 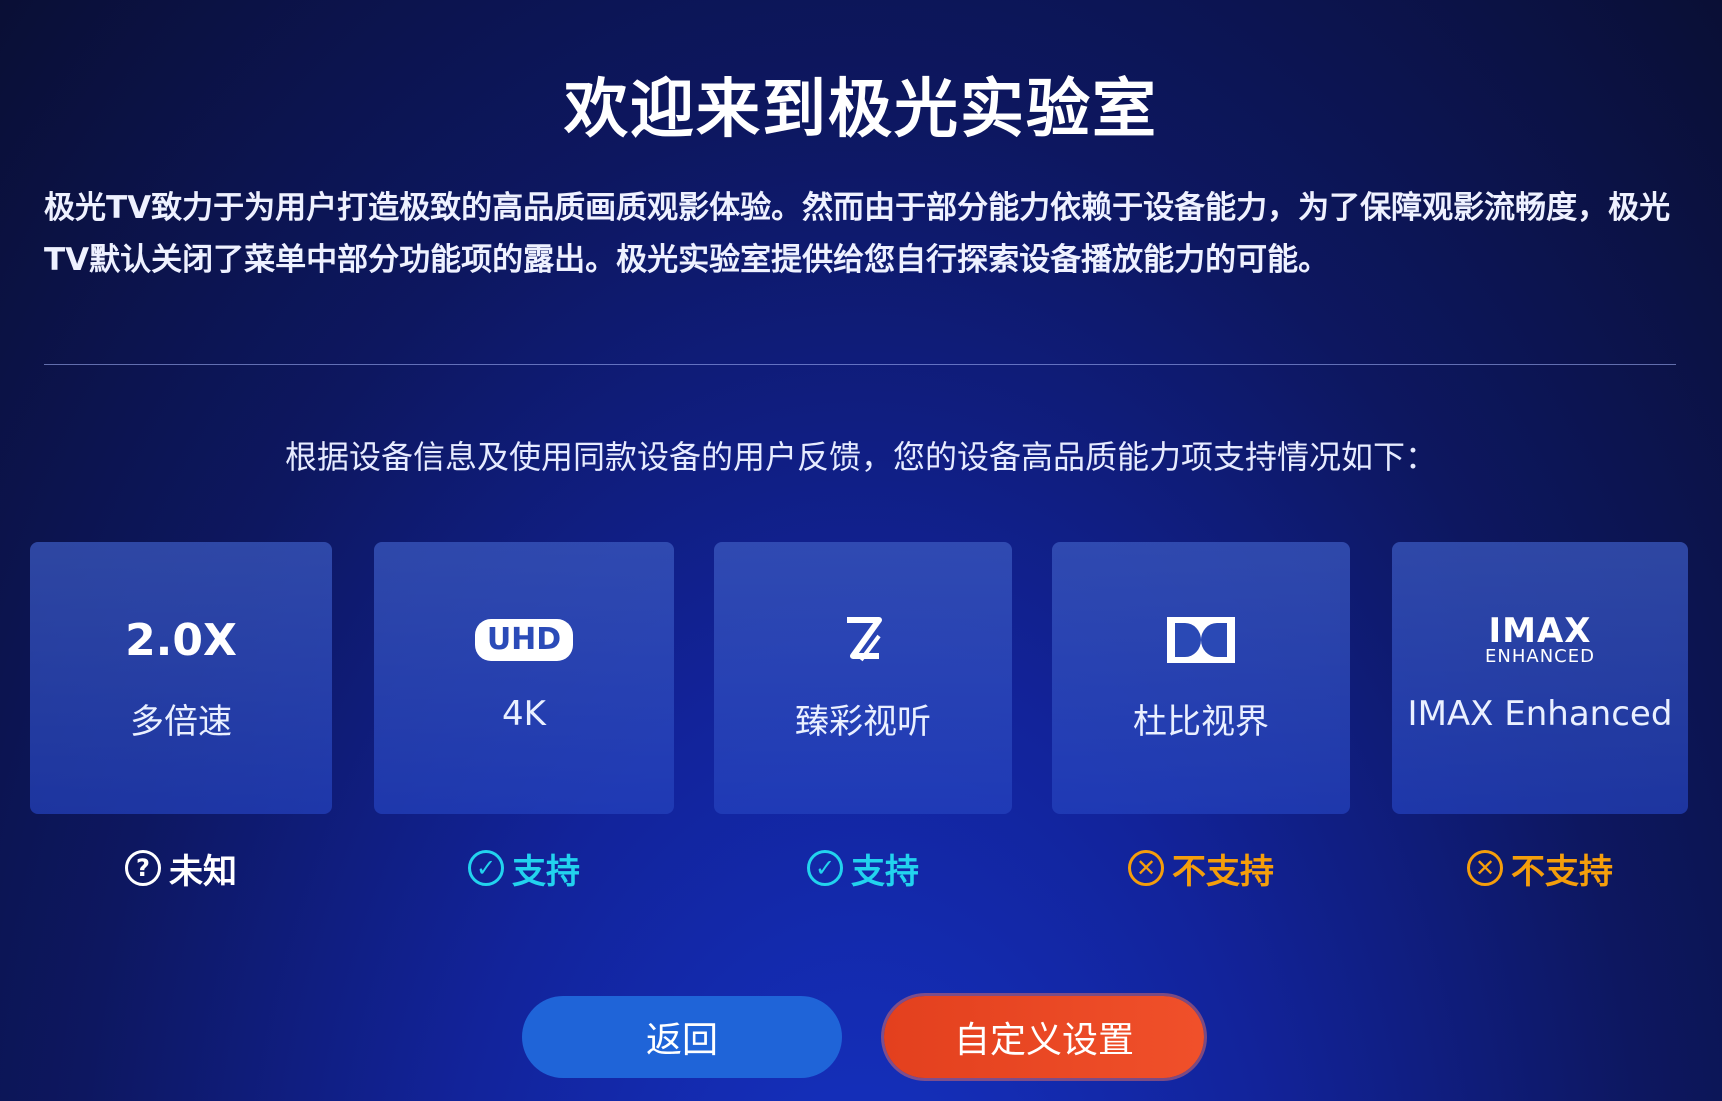 I want to click on custom-settings-button: 自定义设置, so click(x=1044, y=1037).